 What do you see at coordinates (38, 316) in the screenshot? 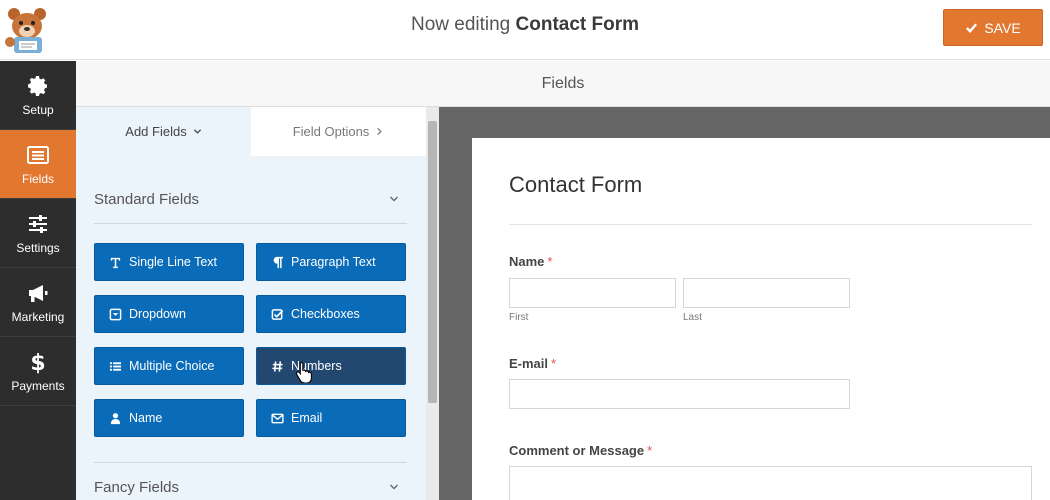
I see `sidebar-item-label: Marketing` at bounding box center [38, 316].